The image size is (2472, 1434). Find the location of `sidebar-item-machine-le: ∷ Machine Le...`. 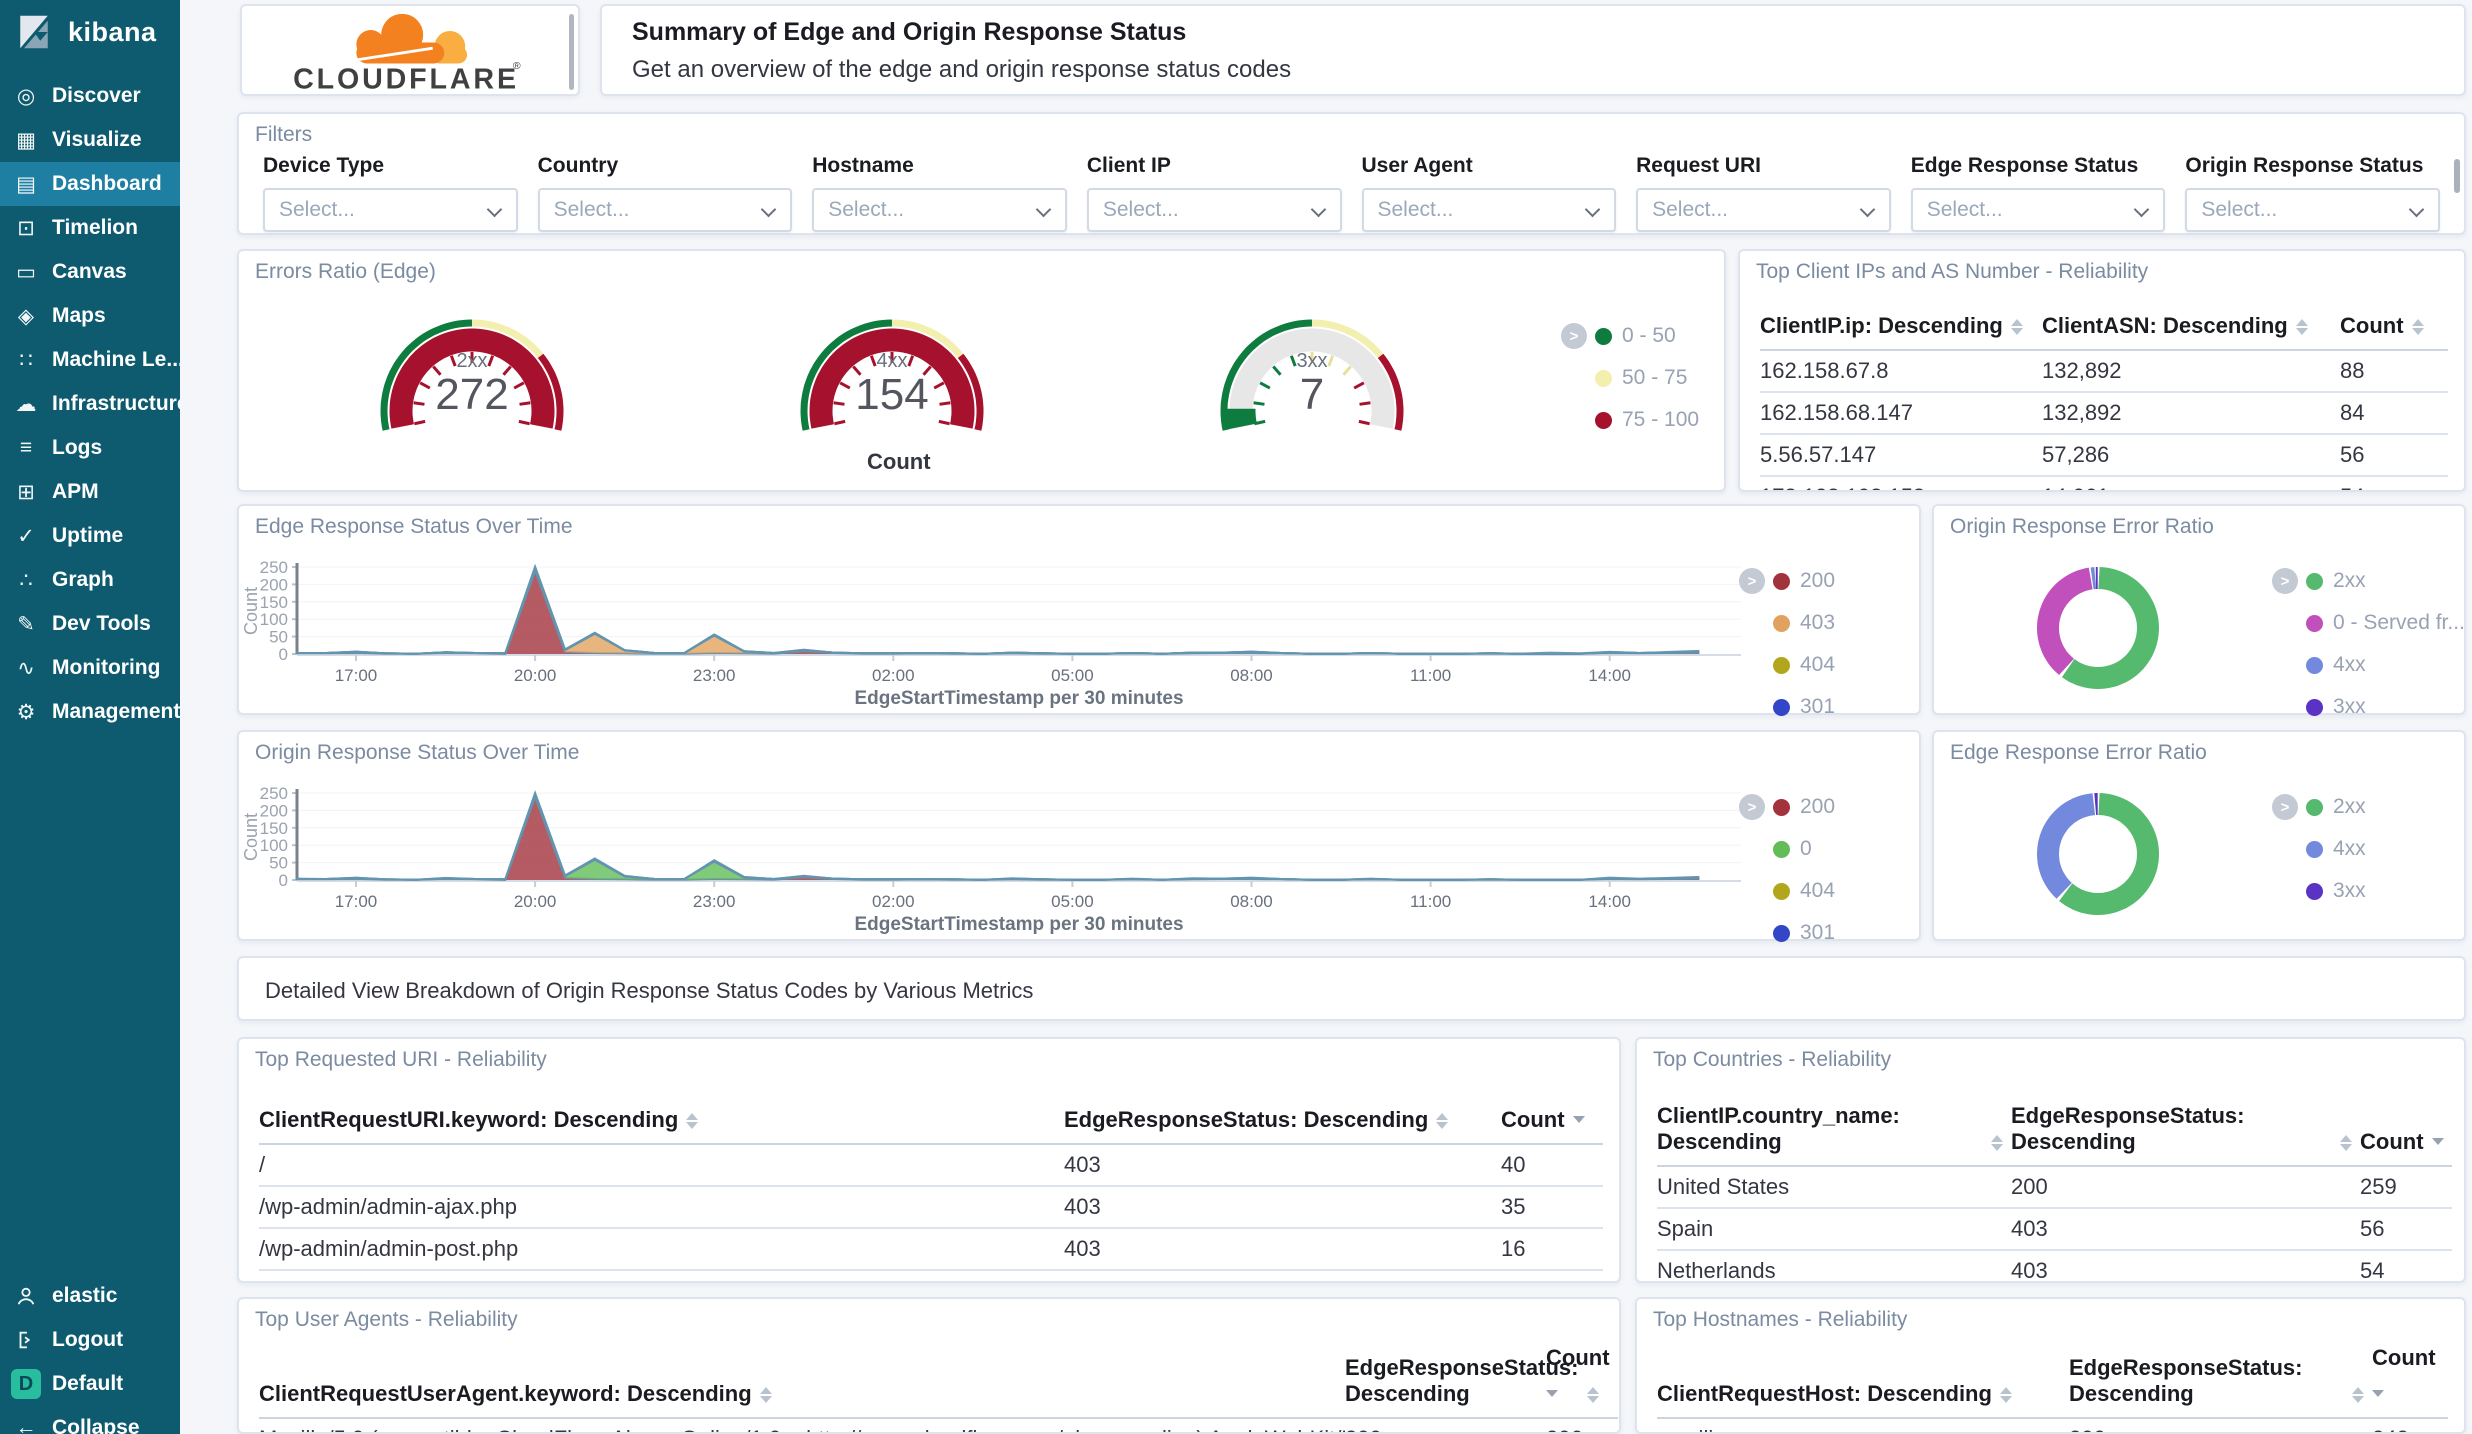

sidebar-item-machine-le: ∷ Machine Le... is located at coordinates (90, 360).